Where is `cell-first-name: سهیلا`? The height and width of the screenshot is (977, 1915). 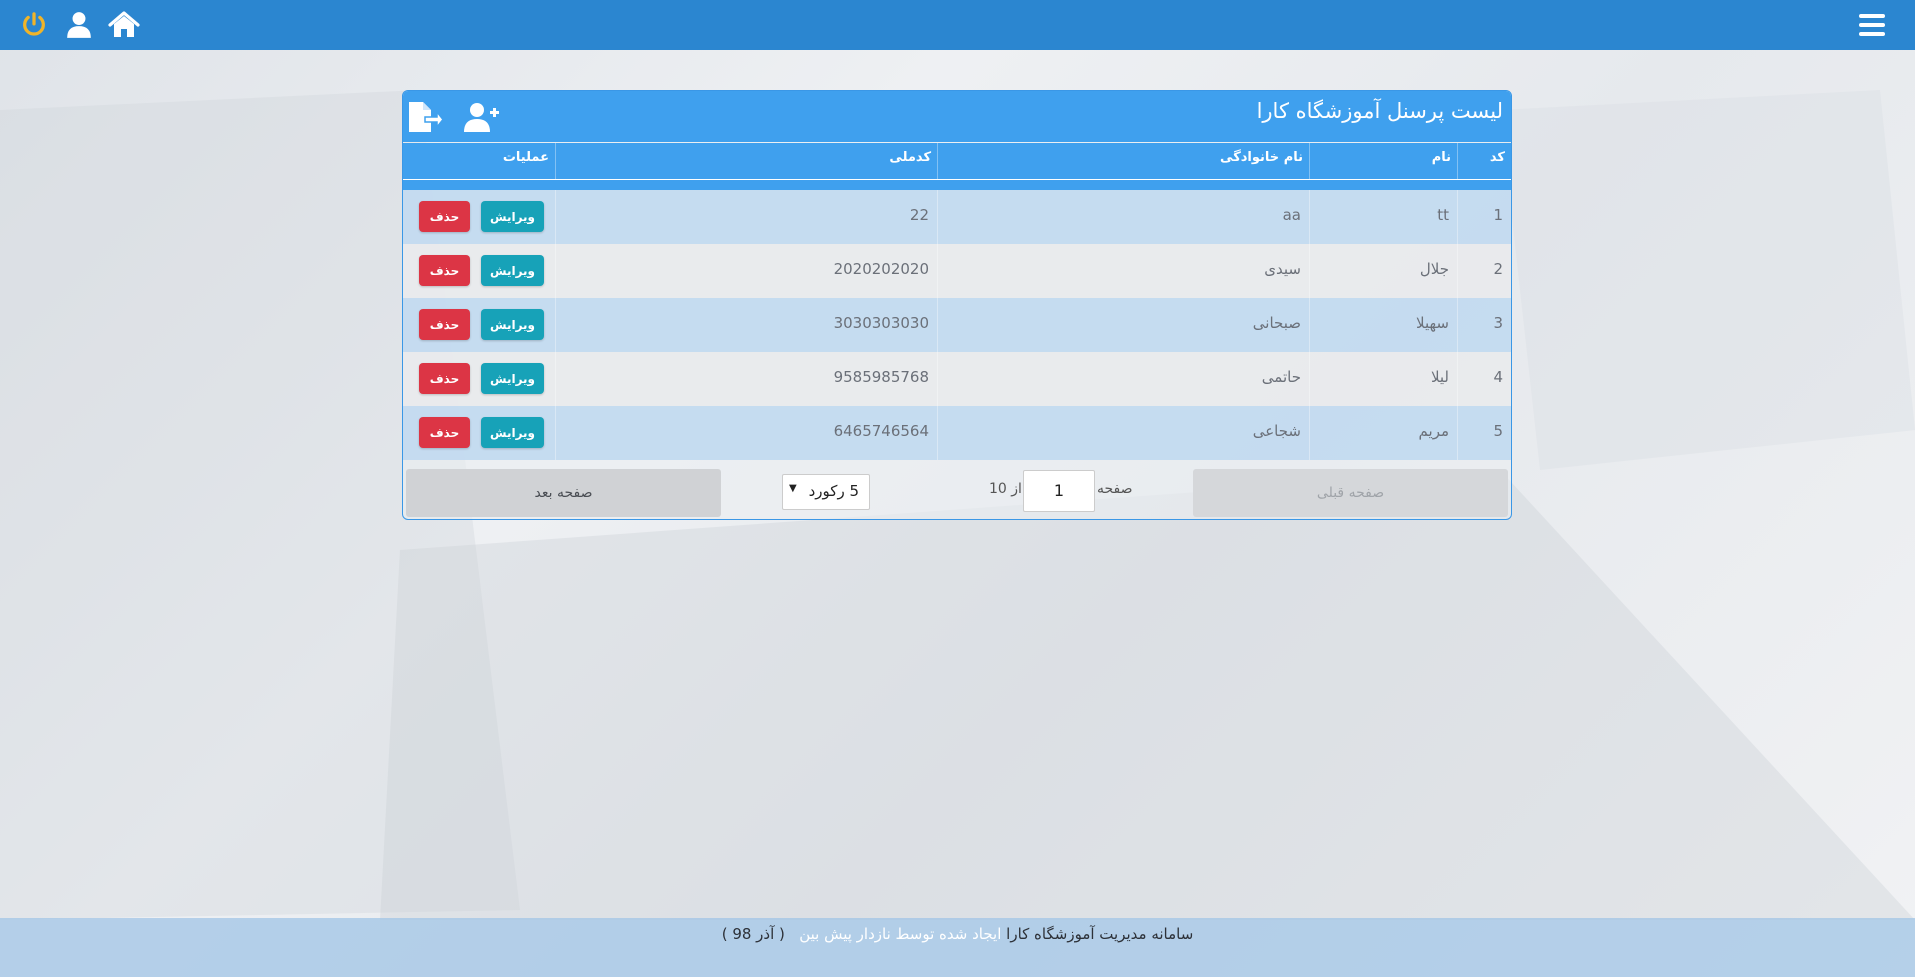
cell-first-name: سهیلا is located at coordinates (1383, 325).